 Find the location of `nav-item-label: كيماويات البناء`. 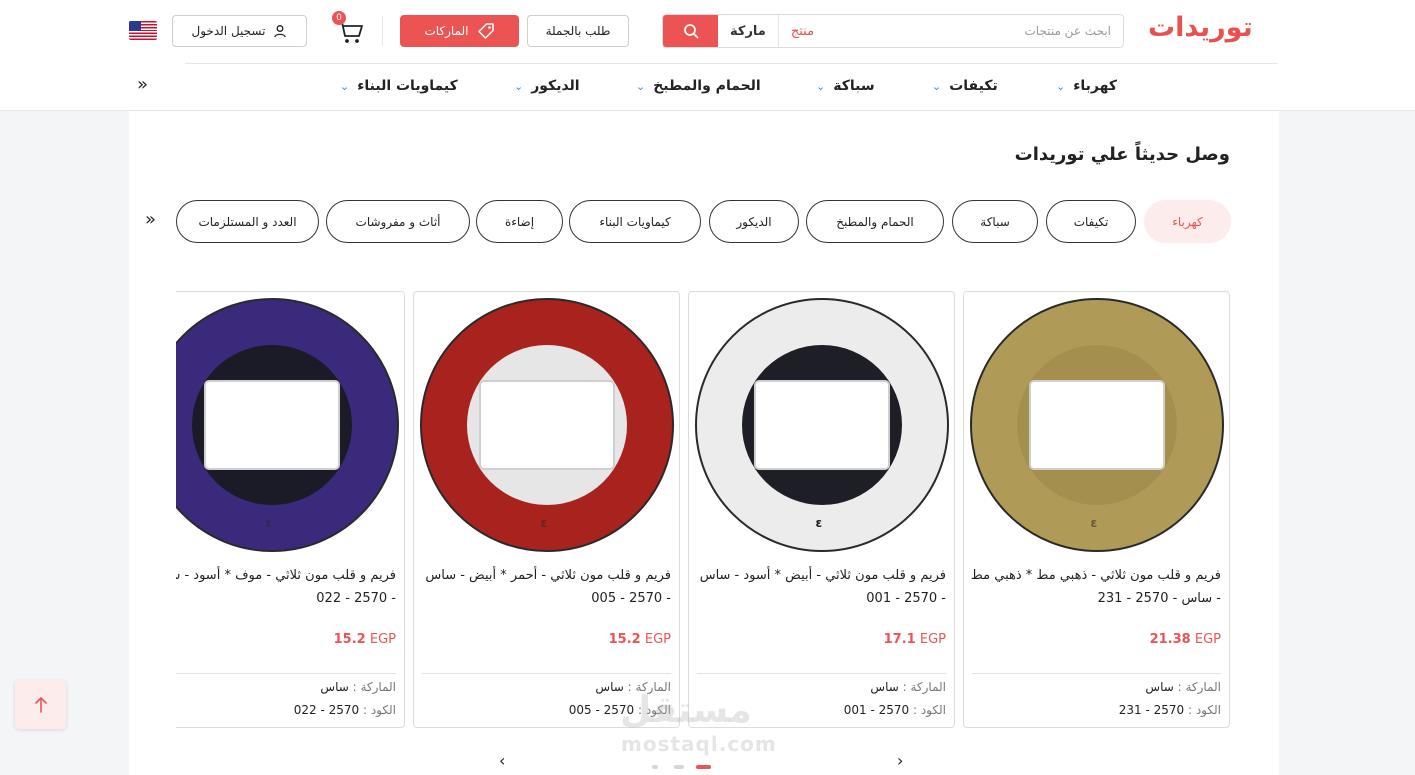

nav-item-label: كيماويات البناء is located at coordinates (407, 86).